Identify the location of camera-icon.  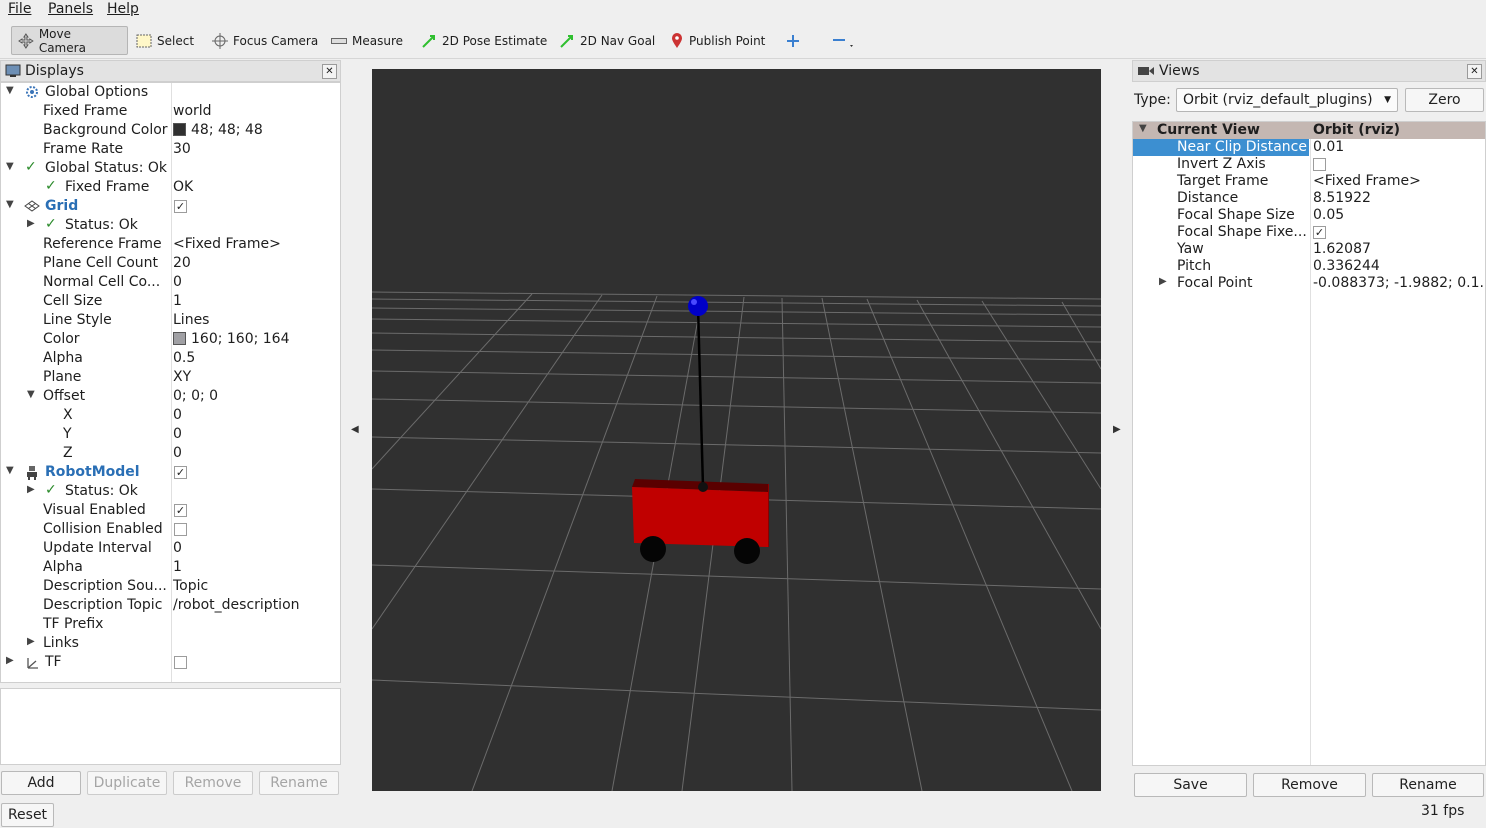
(1146, 71).